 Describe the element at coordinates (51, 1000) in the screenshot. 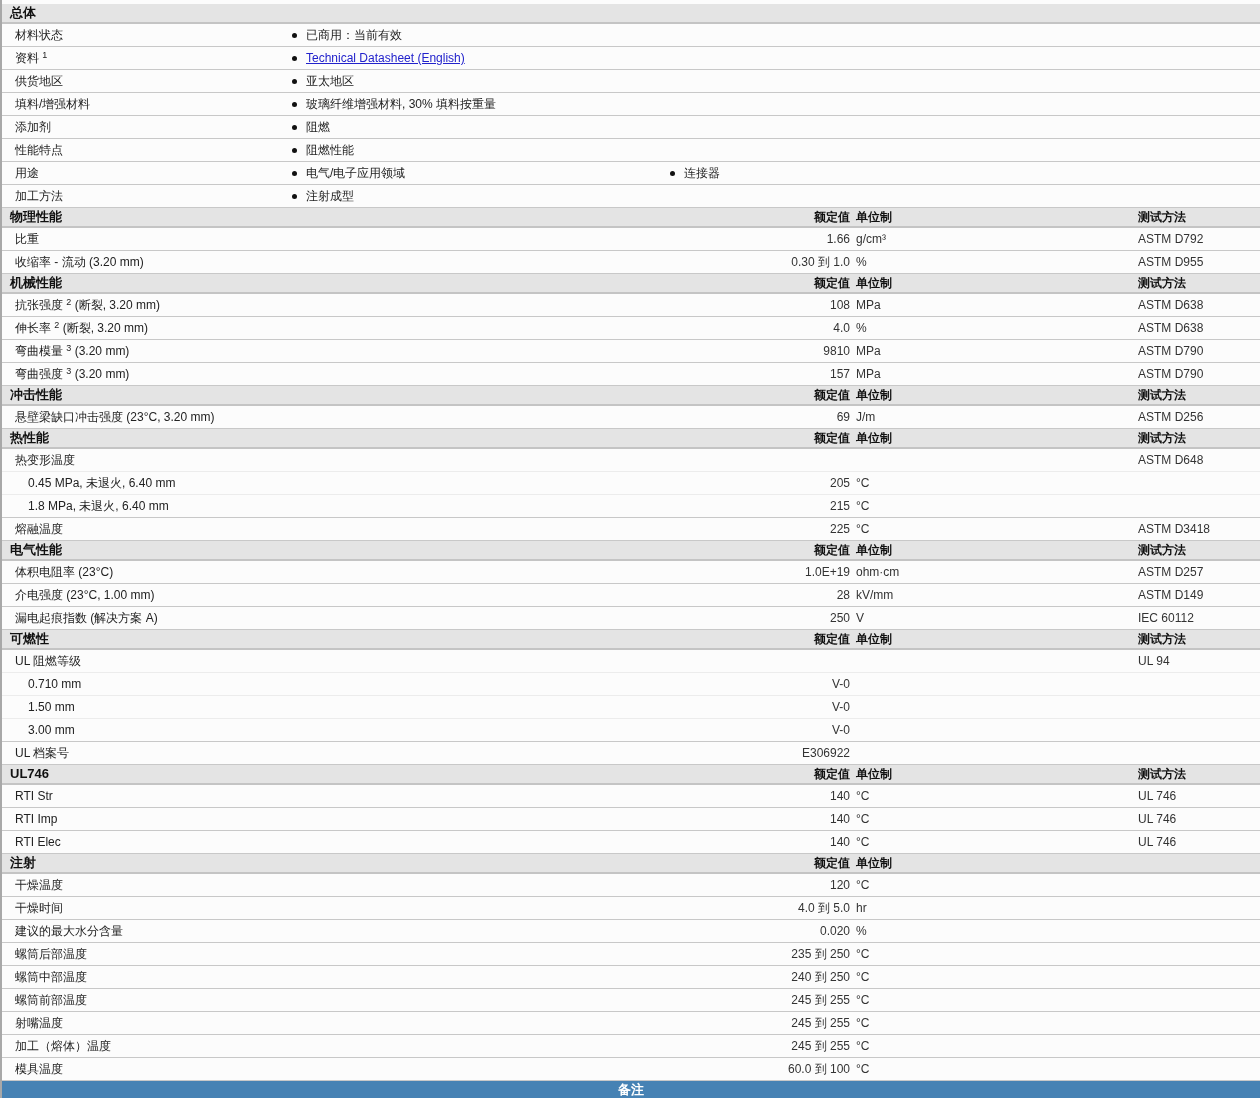

I see `property-label: 螺筒前部温度` at that location.